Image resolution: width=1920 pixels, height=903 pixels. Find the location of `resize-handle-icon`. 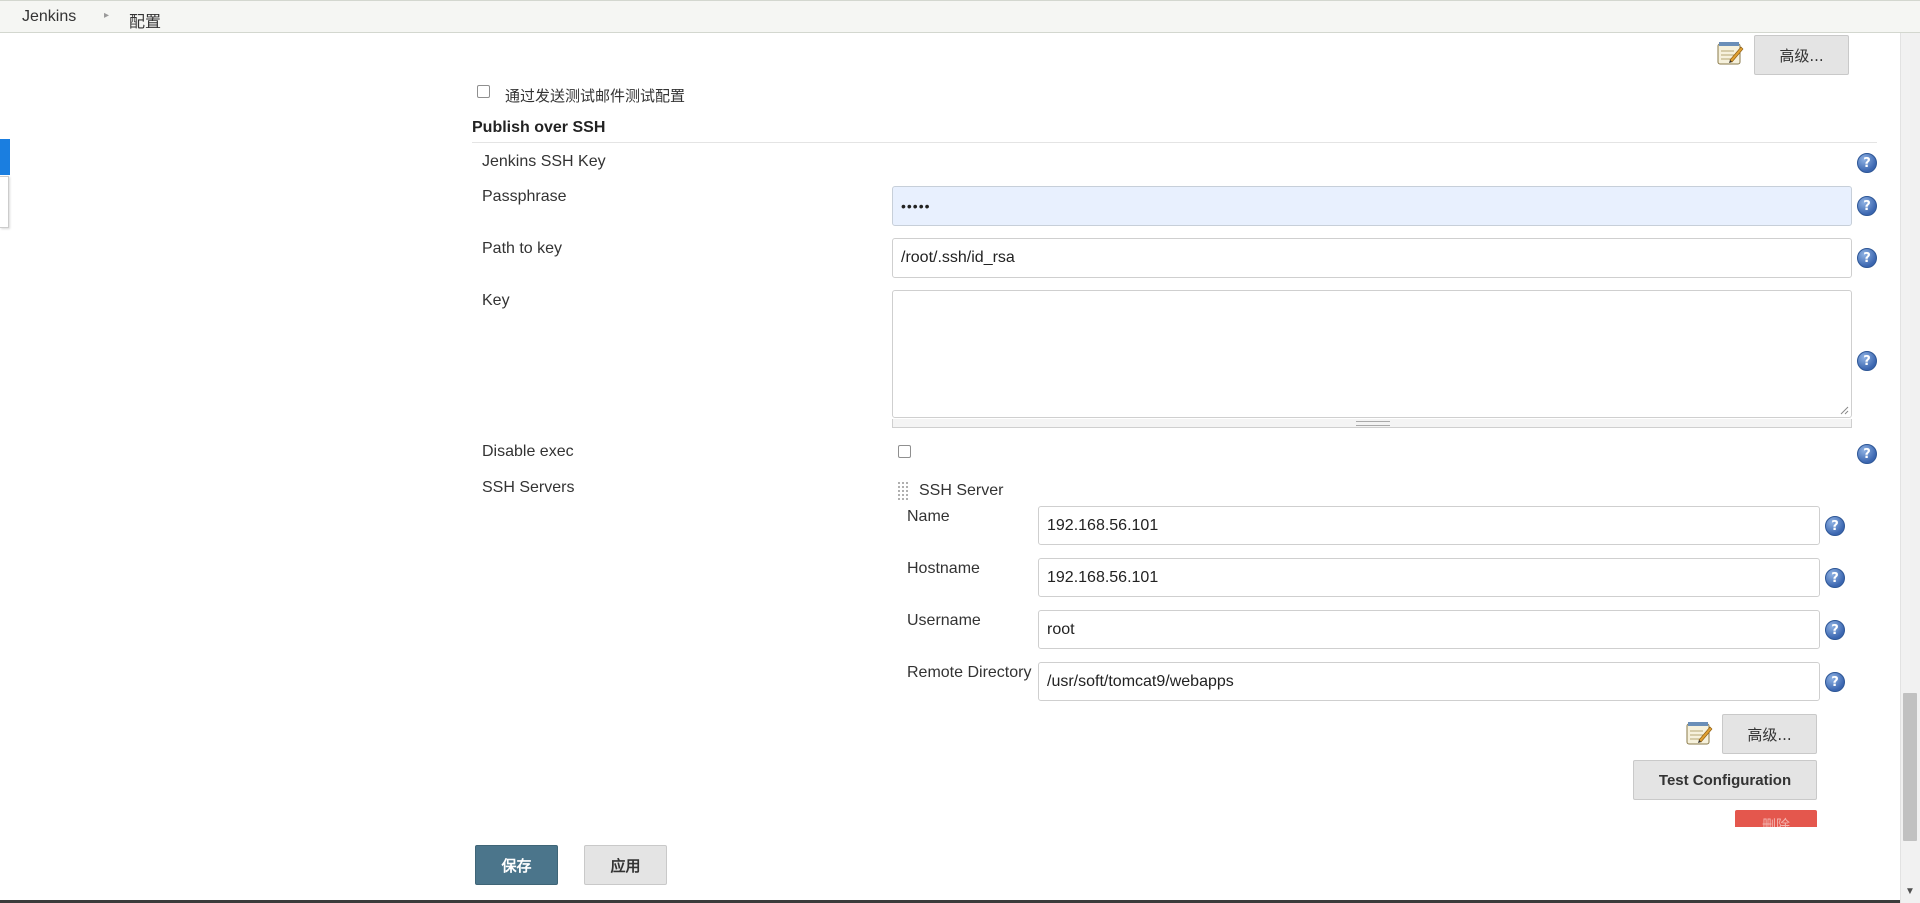

resize-handle-icon is located at coordinates (1844, 410).